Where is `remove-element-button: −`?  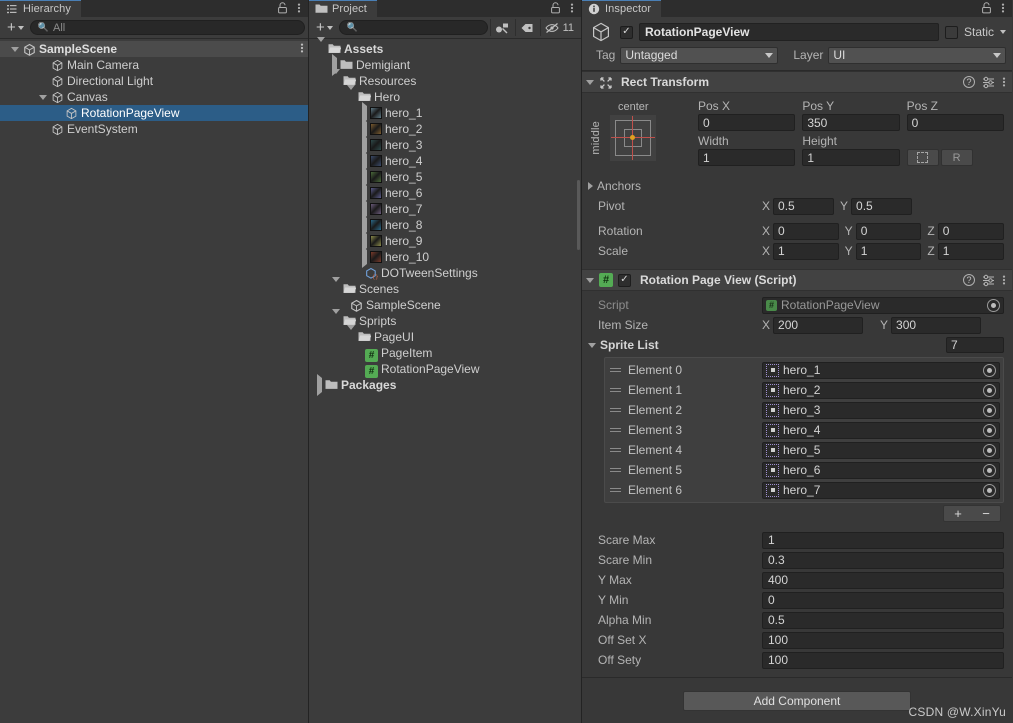 remove-element-button: − is located at coordinates (986, 513).